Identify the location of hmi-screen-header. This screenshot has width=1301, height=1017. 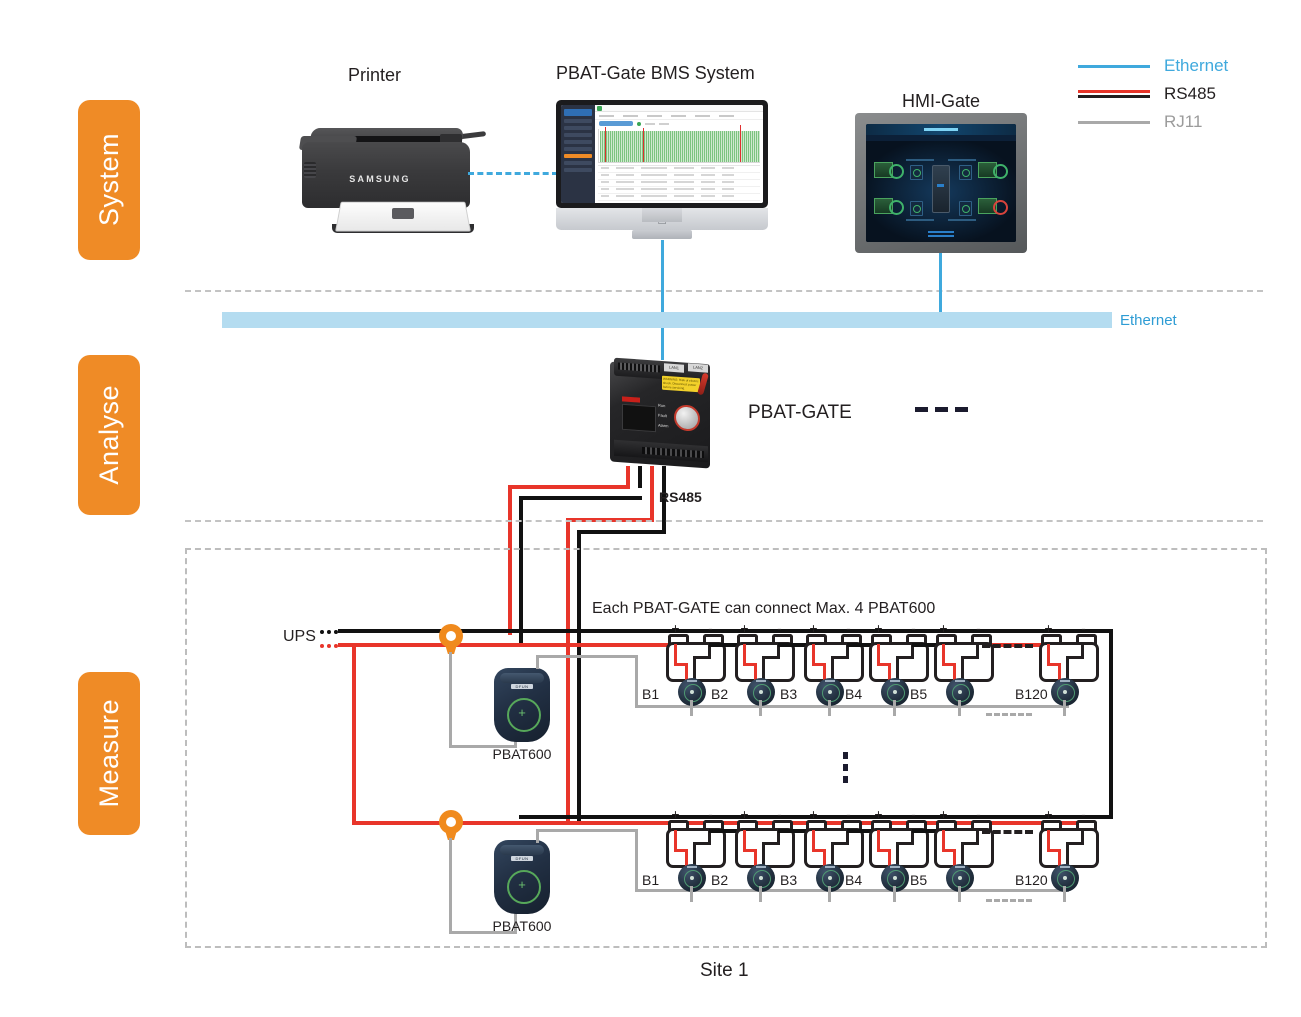
(941, 129).